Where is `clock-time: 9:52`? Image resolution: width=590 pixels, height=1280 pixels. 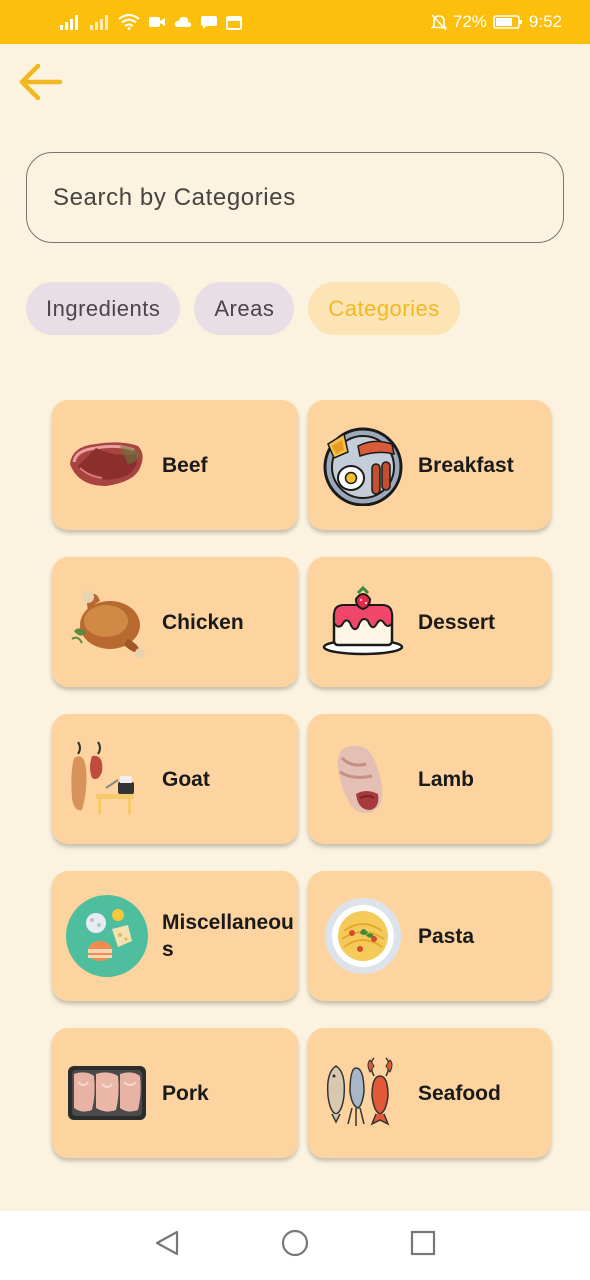 clock-time: 9:52 is located at coordinates (545, 21).